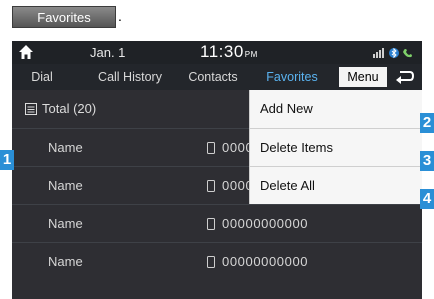  Describe the element at coordinates (336, 185) in the screenshot. I see `menu-item-delete-all: Delete All` at that location.